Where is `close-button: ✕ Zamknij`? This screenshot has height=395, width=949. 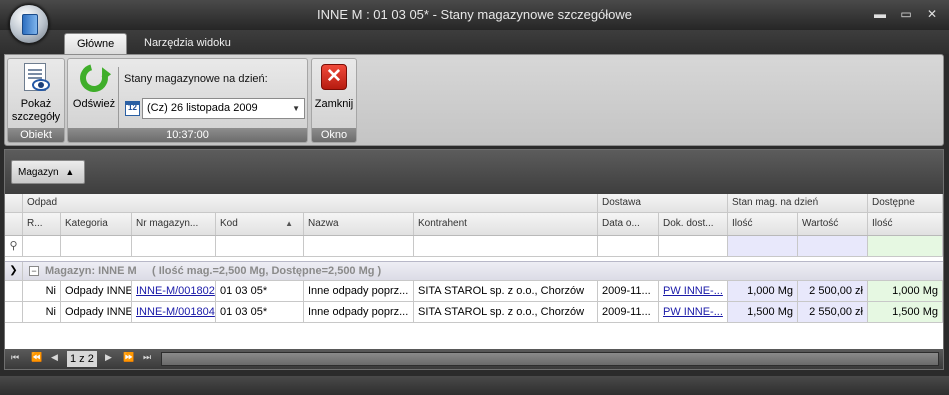
close-button: ✕ Zamknij is located at coordinates (334, 86).